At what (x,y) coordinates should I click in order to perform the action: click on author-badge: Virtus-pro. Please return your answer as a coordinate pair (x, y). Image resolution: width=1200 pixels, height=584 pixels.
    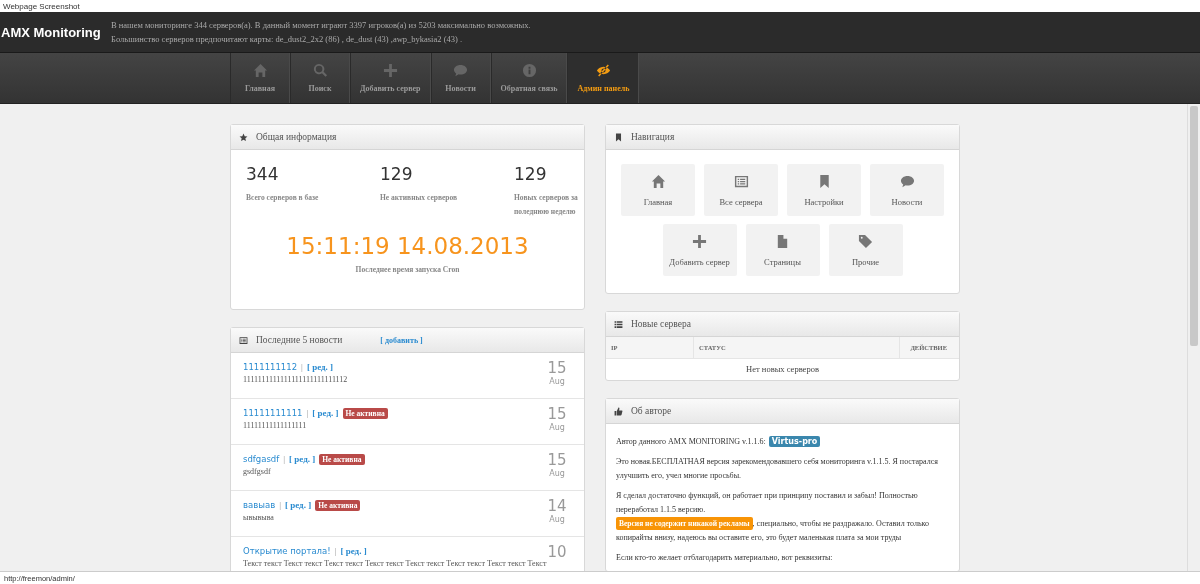
    Looking at the image, I should click on (794, 441).